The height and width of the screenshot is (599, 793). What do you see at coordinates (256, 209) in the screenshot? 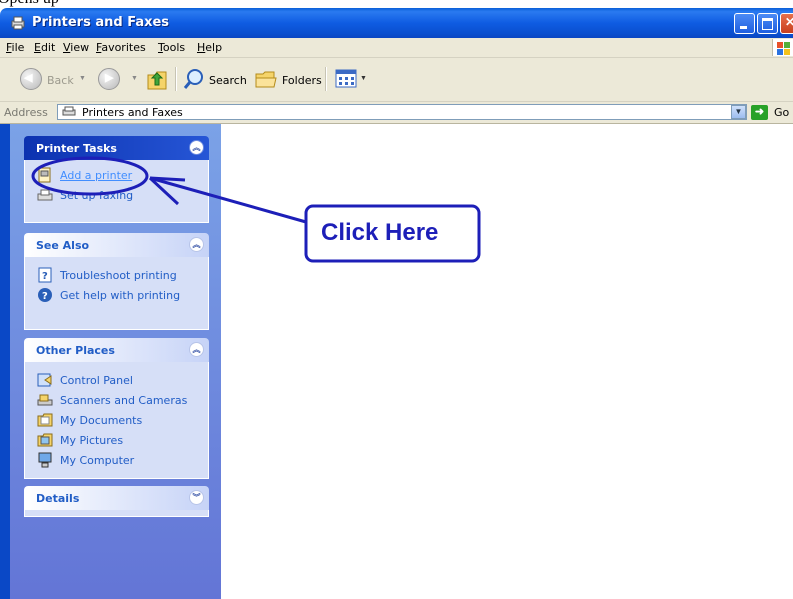
I see `annotation-overlay` at bounding box center [256, 209].